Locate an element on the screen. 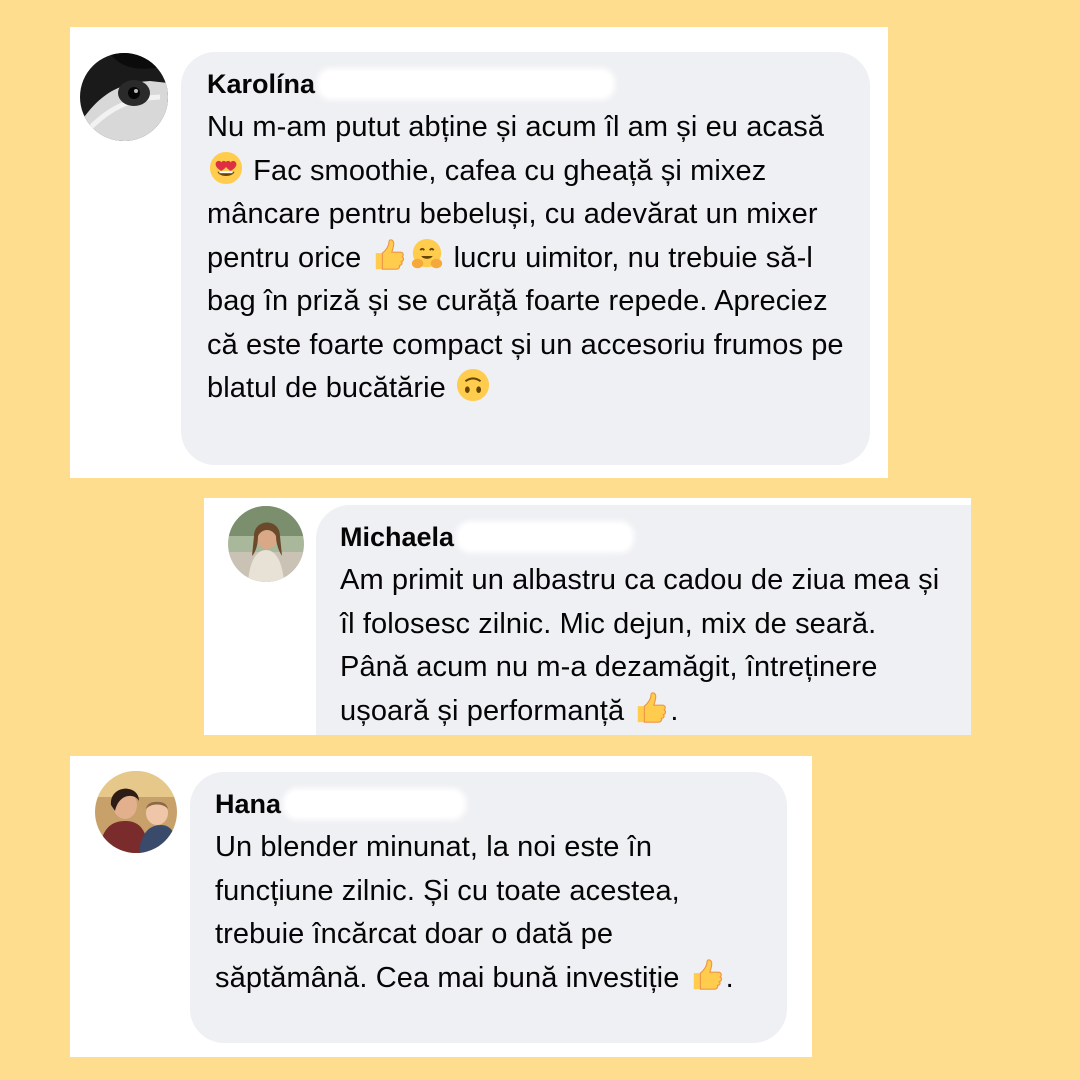 This screenshot has width=1080, height=1080. hugging-face-emoji is located at coordinates (427, 255).